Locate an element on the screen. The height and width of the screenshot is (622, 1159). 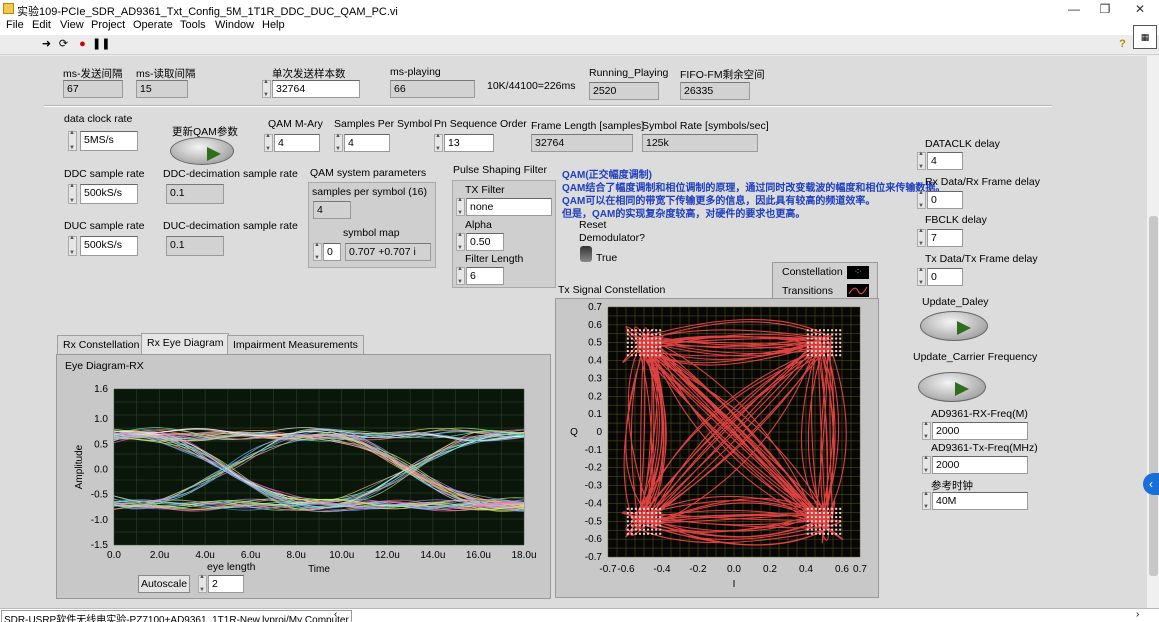
samples-per-send-input: 32764 is located at coordinates (316, 89).